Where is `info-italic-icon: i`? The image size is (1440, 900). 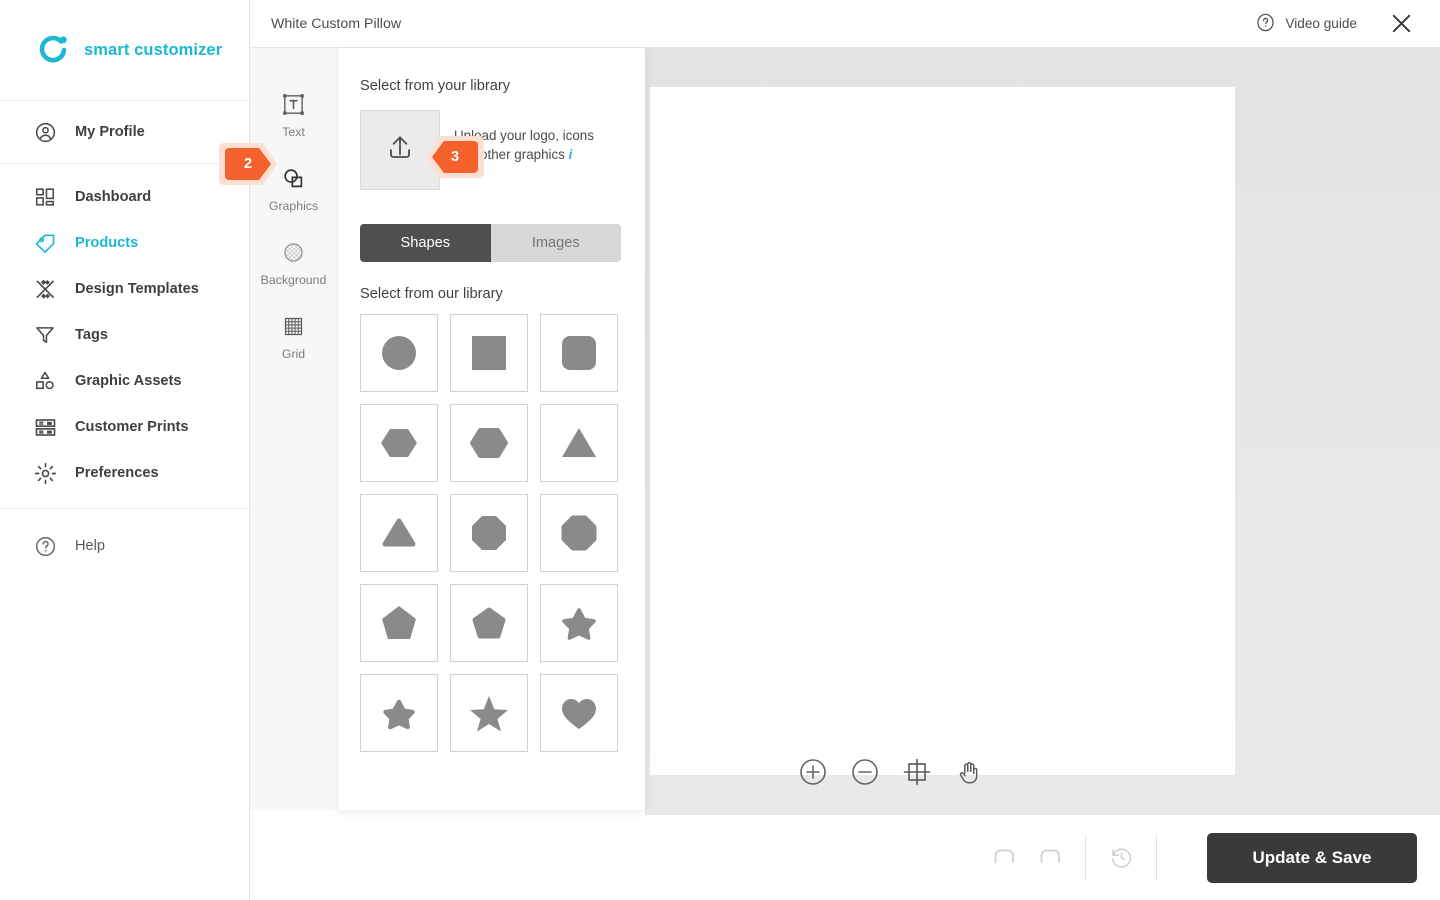
info-italic-icon: i is located at coordinates (571, 154).